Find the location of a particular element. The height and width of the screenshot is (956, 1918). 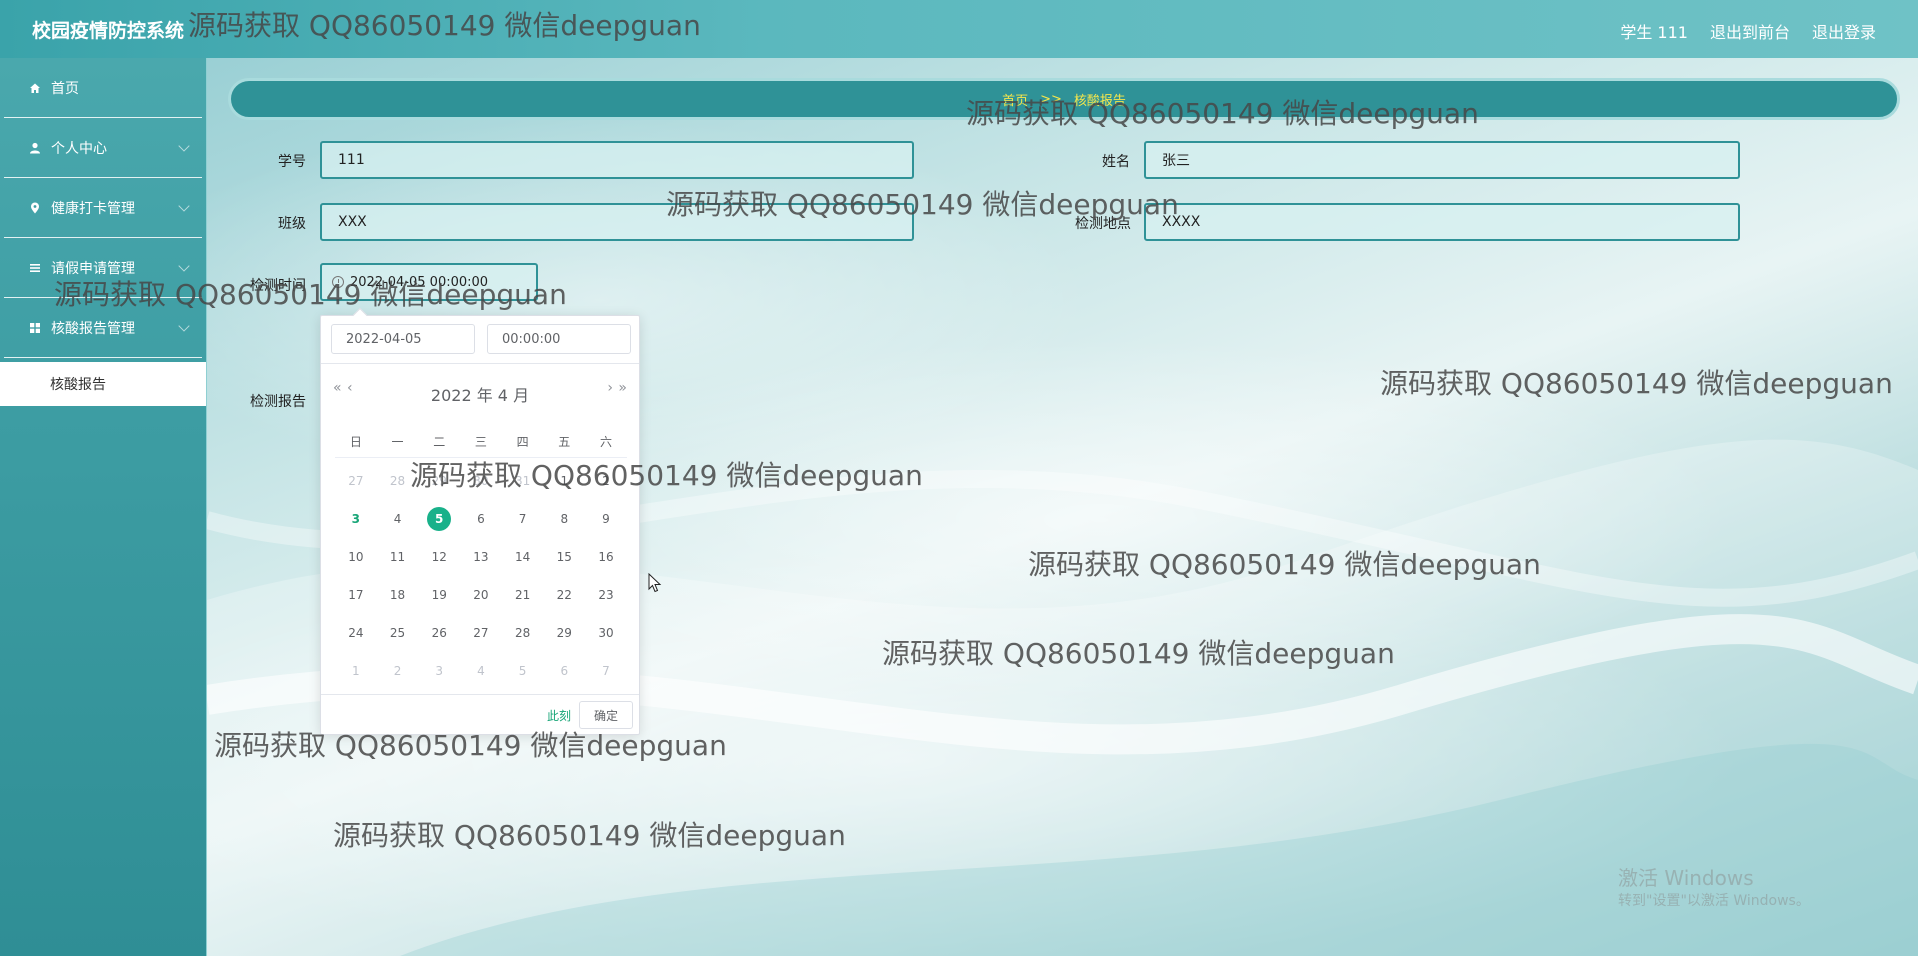

sidebar-item-personal-center: 个人中心 is located at coordinates (103, 148).